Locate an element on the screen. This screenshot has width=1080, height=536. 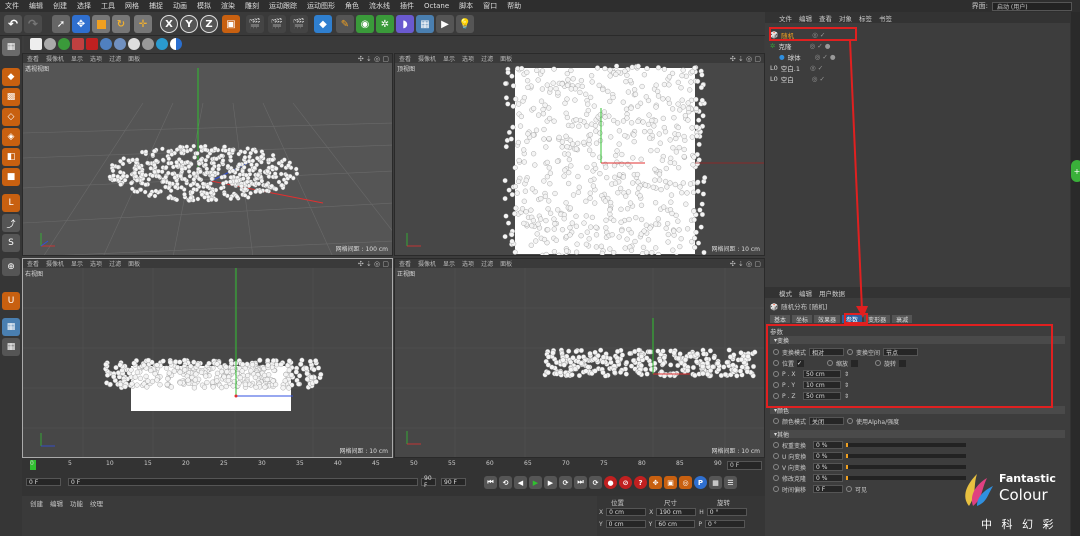
axis-x-button: X is located at coordinates (169, 24).